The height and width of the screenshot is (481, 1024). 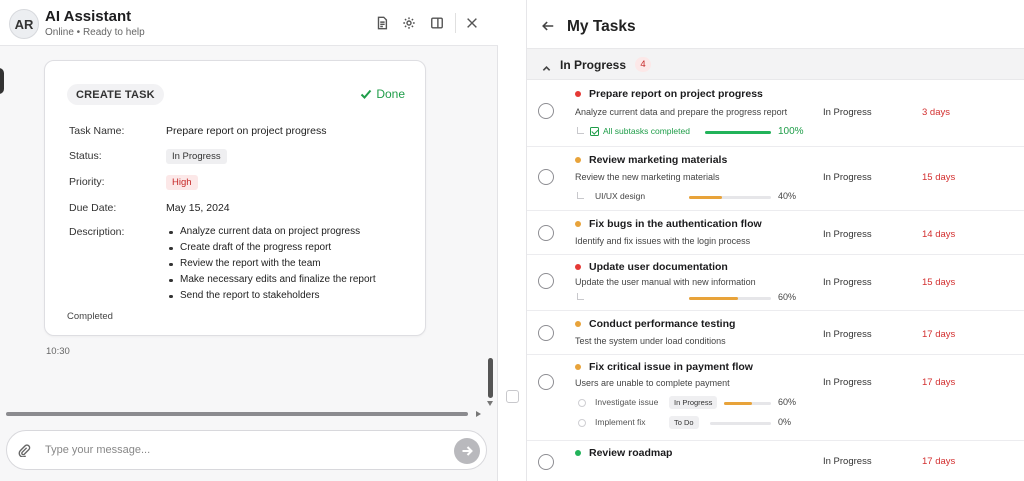 I want to click on tree-connector, so click(x=580, y=195).